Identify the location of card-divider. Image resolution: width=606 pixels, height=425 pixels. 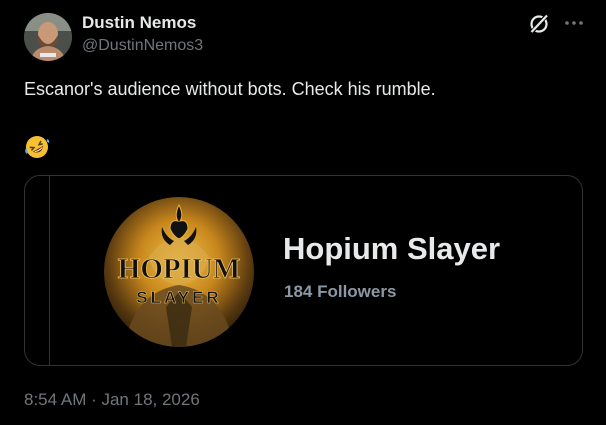
(49, 270).